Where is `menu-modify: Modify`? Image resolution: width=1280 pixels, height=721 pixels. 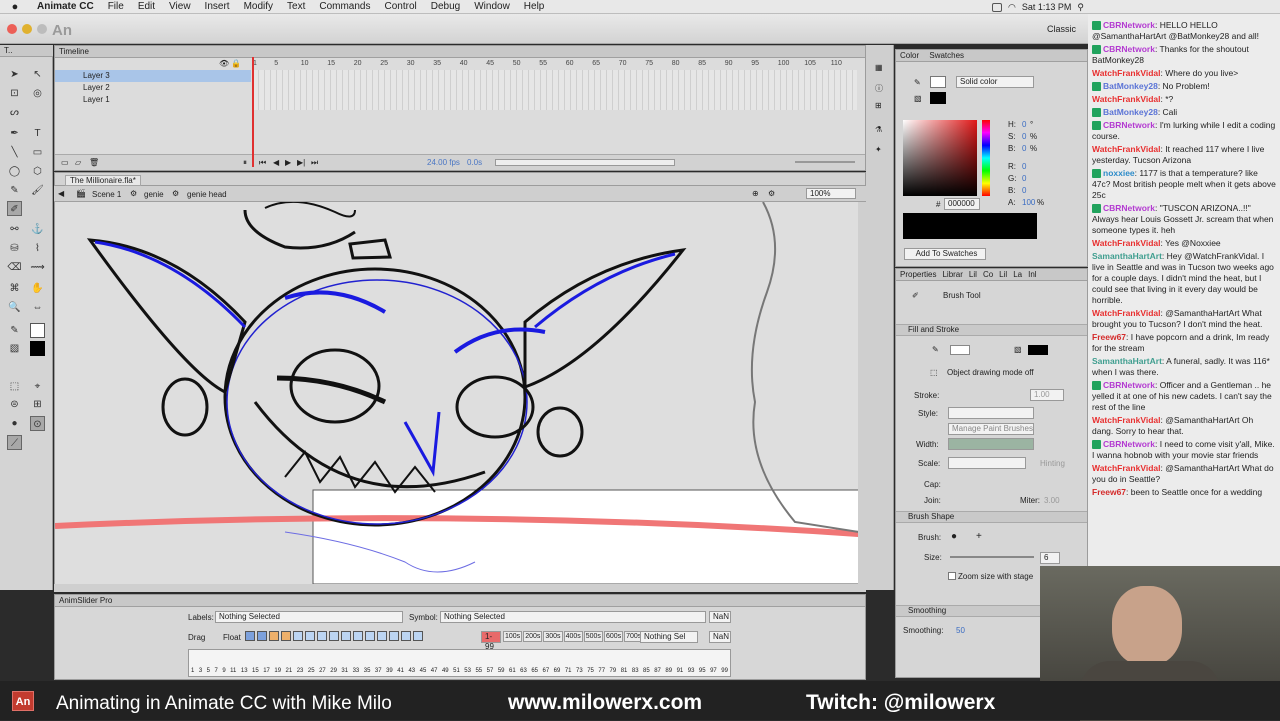 menu-modify: Modify is located at coordinates (258, 6).